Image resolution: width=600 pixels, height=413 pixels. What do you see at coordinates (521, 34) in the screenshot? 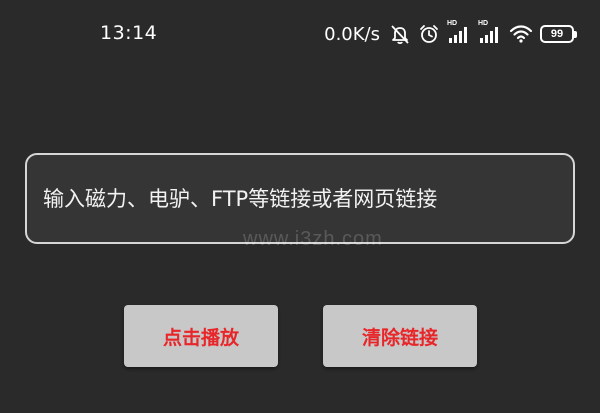
I see `wifi-icon` at bounding box center [521, 34].